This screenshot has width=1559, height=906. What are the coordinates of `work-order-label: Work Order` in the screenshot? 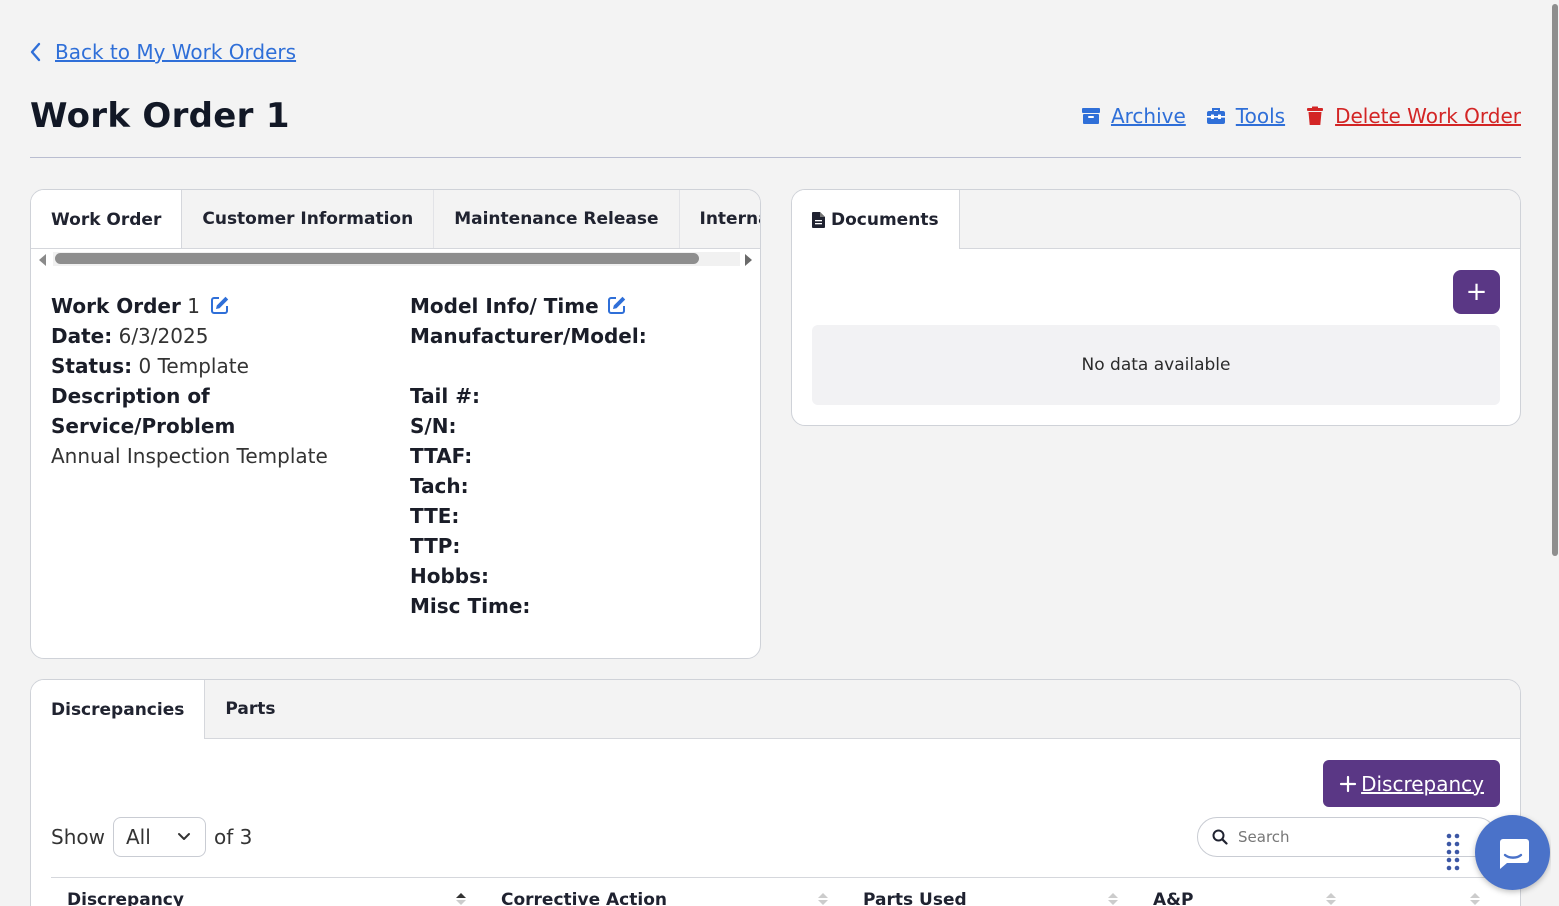 It's located at (116, 306).